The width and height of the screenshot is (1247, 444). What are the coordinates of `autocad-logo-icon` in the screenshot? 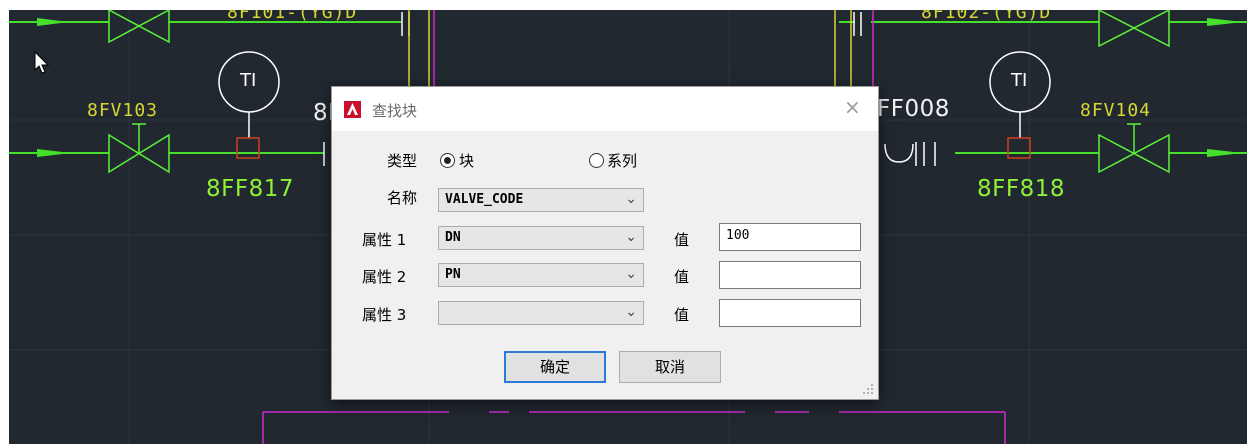 It's located at (352, 109).